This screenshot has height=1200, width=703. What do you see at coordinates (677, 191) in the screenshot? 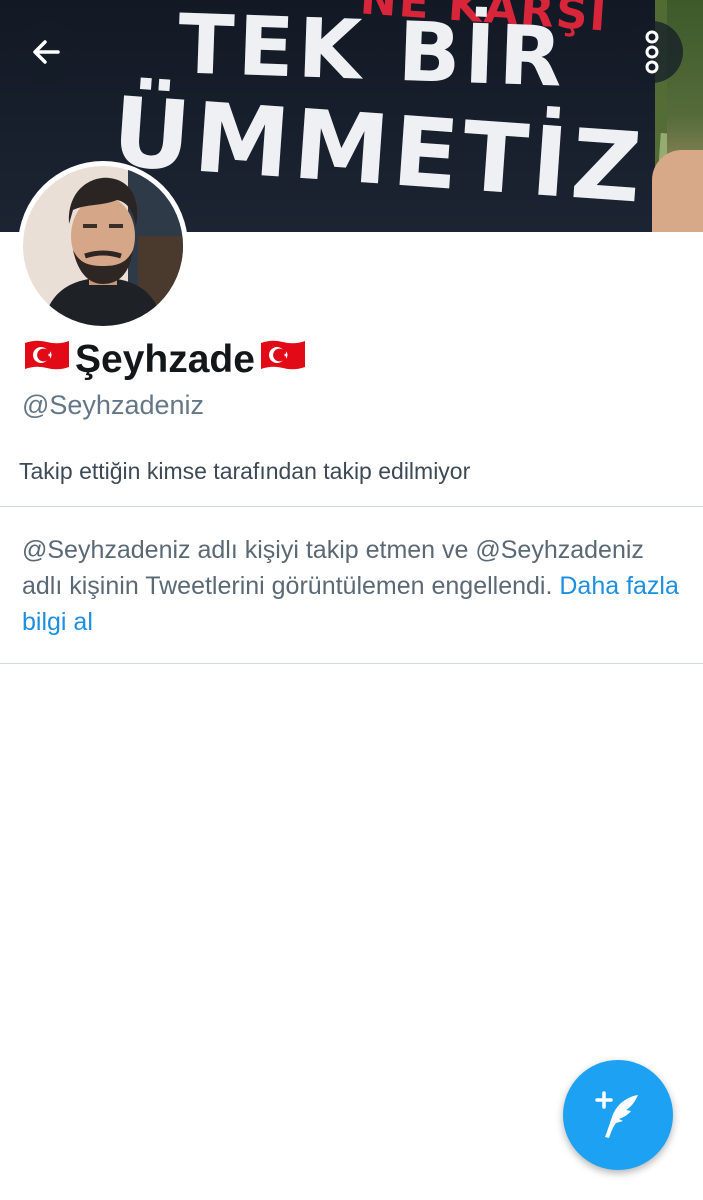
I see `banner-hand` at bounding box center [677, 191].